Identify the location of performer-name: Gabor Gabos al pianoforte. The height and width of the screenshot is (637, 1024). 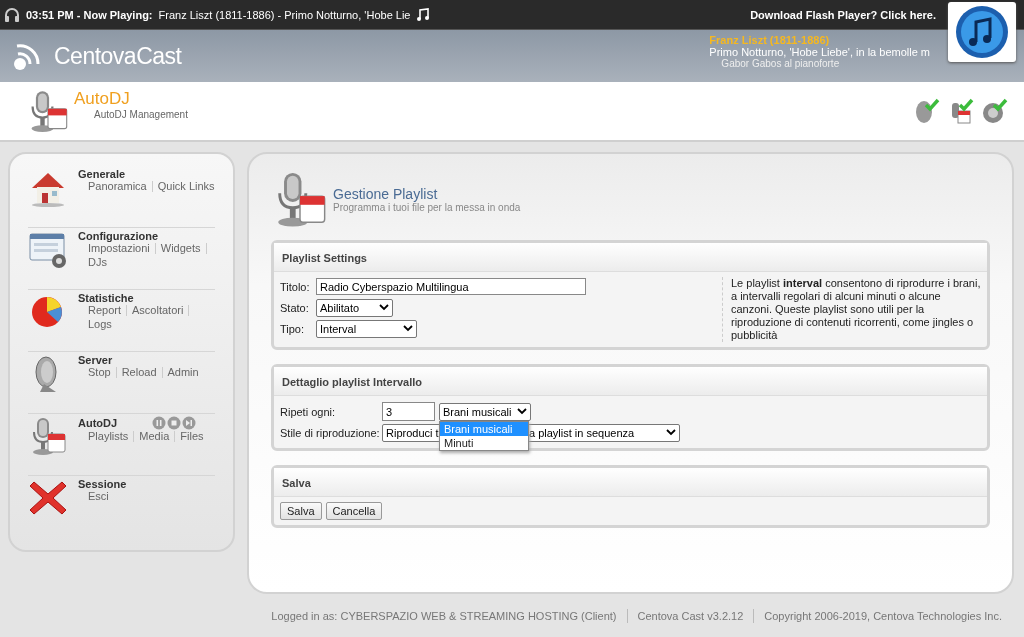
(780, 64).